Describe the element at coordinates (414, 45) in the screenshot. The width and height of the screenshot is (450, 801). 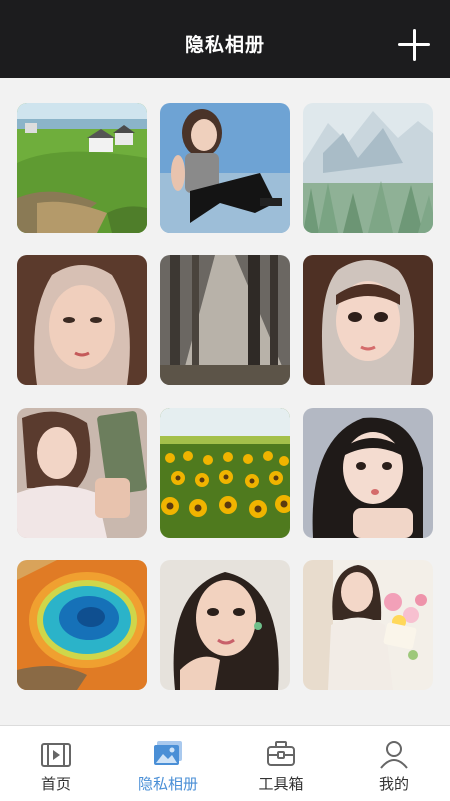
I see `add-photo-button` at that location.